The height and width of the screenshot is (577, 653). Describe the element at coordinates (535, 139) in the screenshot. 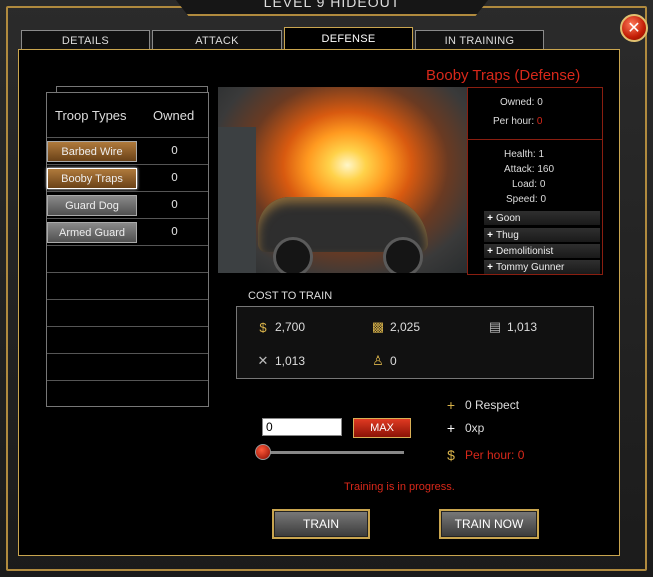

I see `divider` at that location.